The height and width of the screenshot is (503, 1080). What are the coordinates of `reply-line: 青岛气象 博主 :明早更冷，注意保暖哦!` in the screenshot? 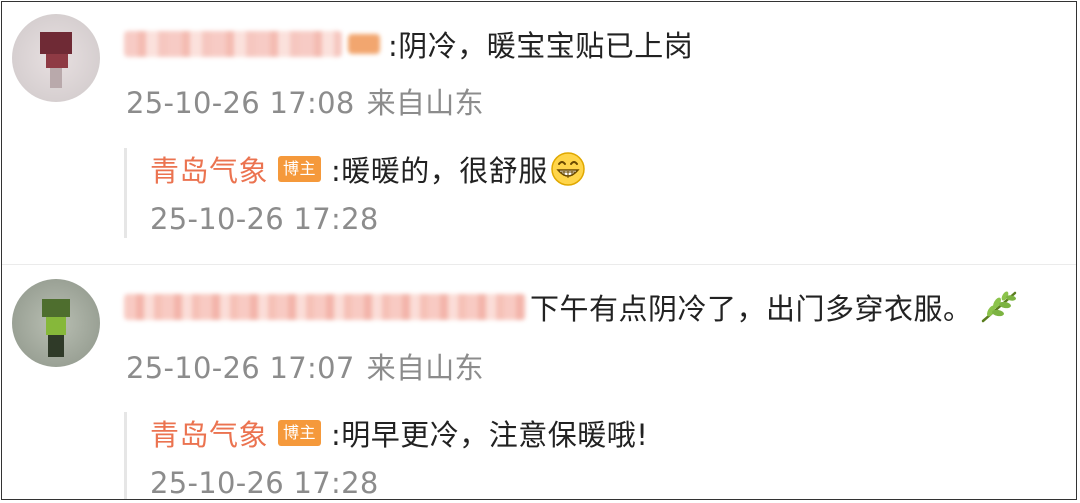 It's located at (399, 433).